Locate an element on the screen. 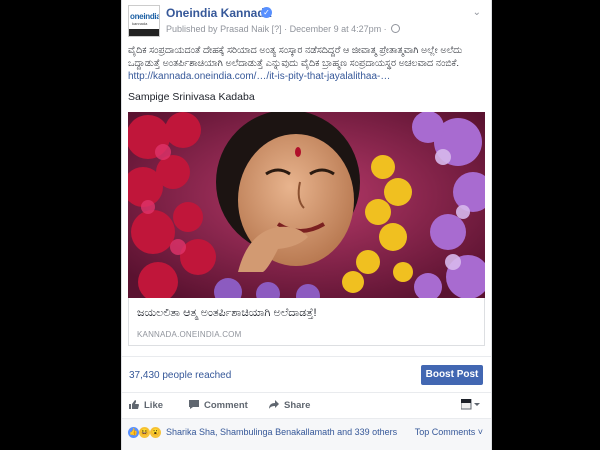  like-reaction-icon: 👍 is located at coordinates (133, 432).